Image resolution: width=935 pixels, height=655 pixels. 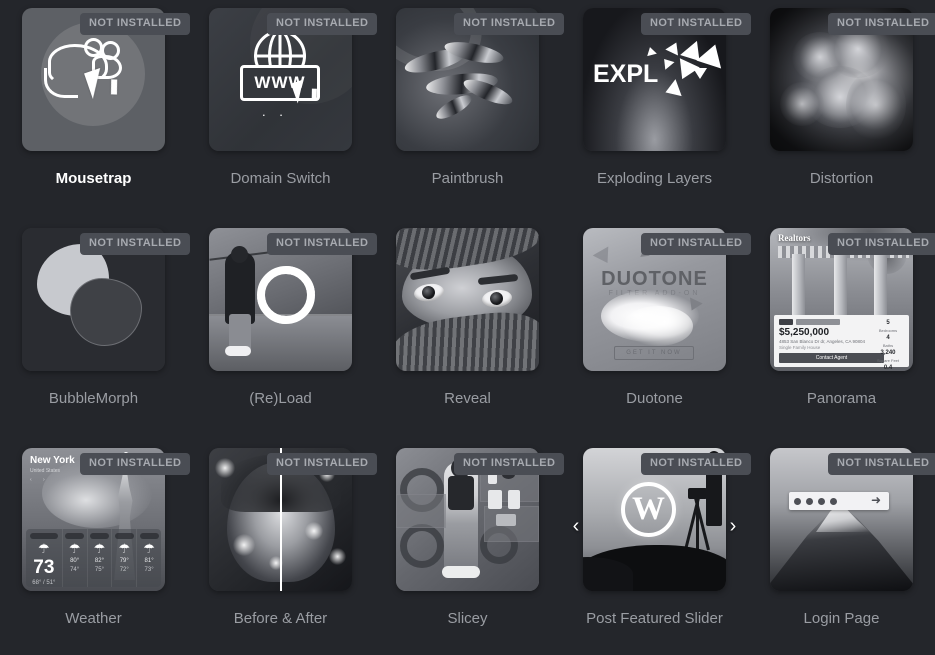 I want to click on addon-thumbnail-reveal, so click(x=467, y=299).